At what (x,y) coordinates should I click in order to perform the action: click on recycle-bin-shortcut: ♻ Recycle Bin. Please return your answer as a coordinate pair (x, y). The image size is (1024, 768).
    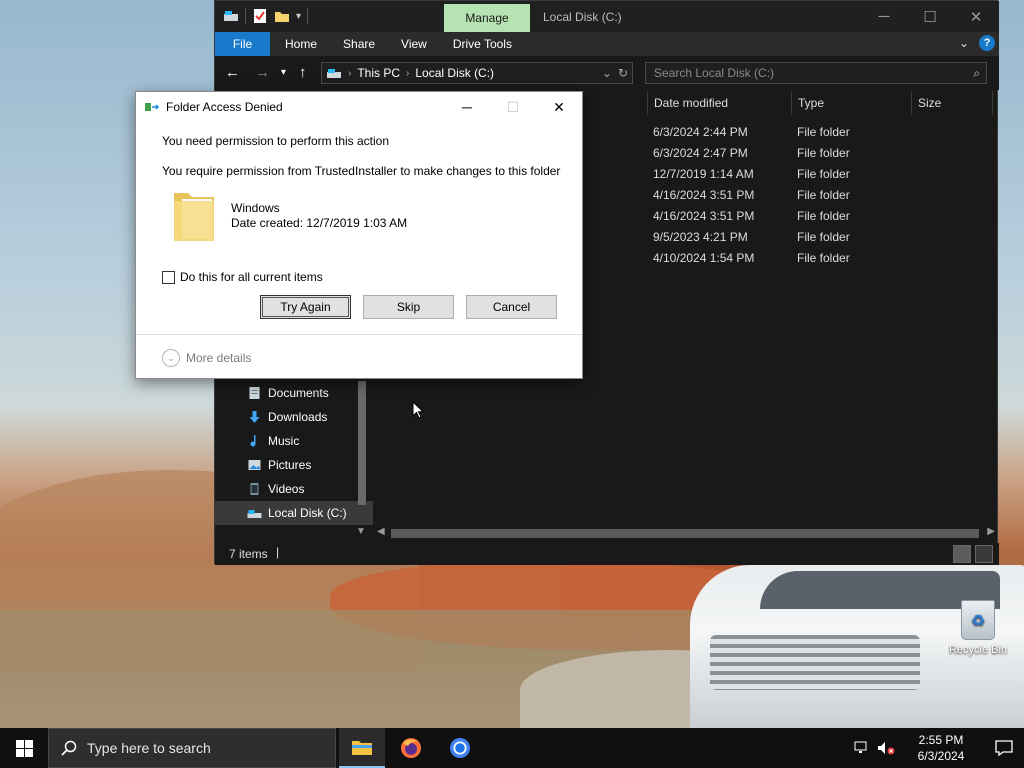
    Looking at the image, I should click on (978, 628).